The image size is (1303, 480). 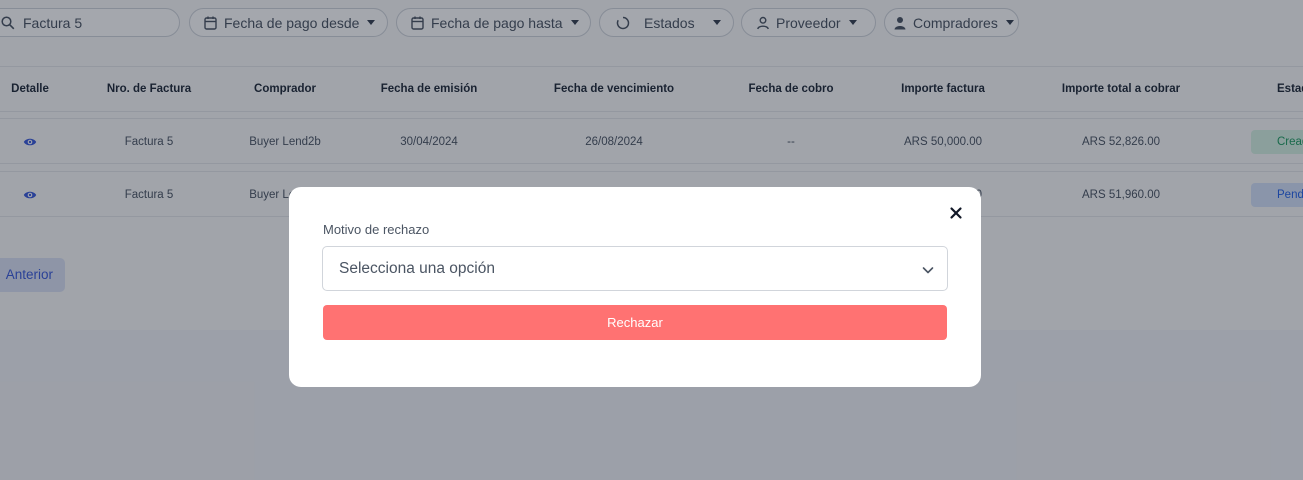 What do you see at coordinates (417, 268) in the screenshot?
I see `select-placeholder: Selecciona una opción` at bounding box center [417, 268].